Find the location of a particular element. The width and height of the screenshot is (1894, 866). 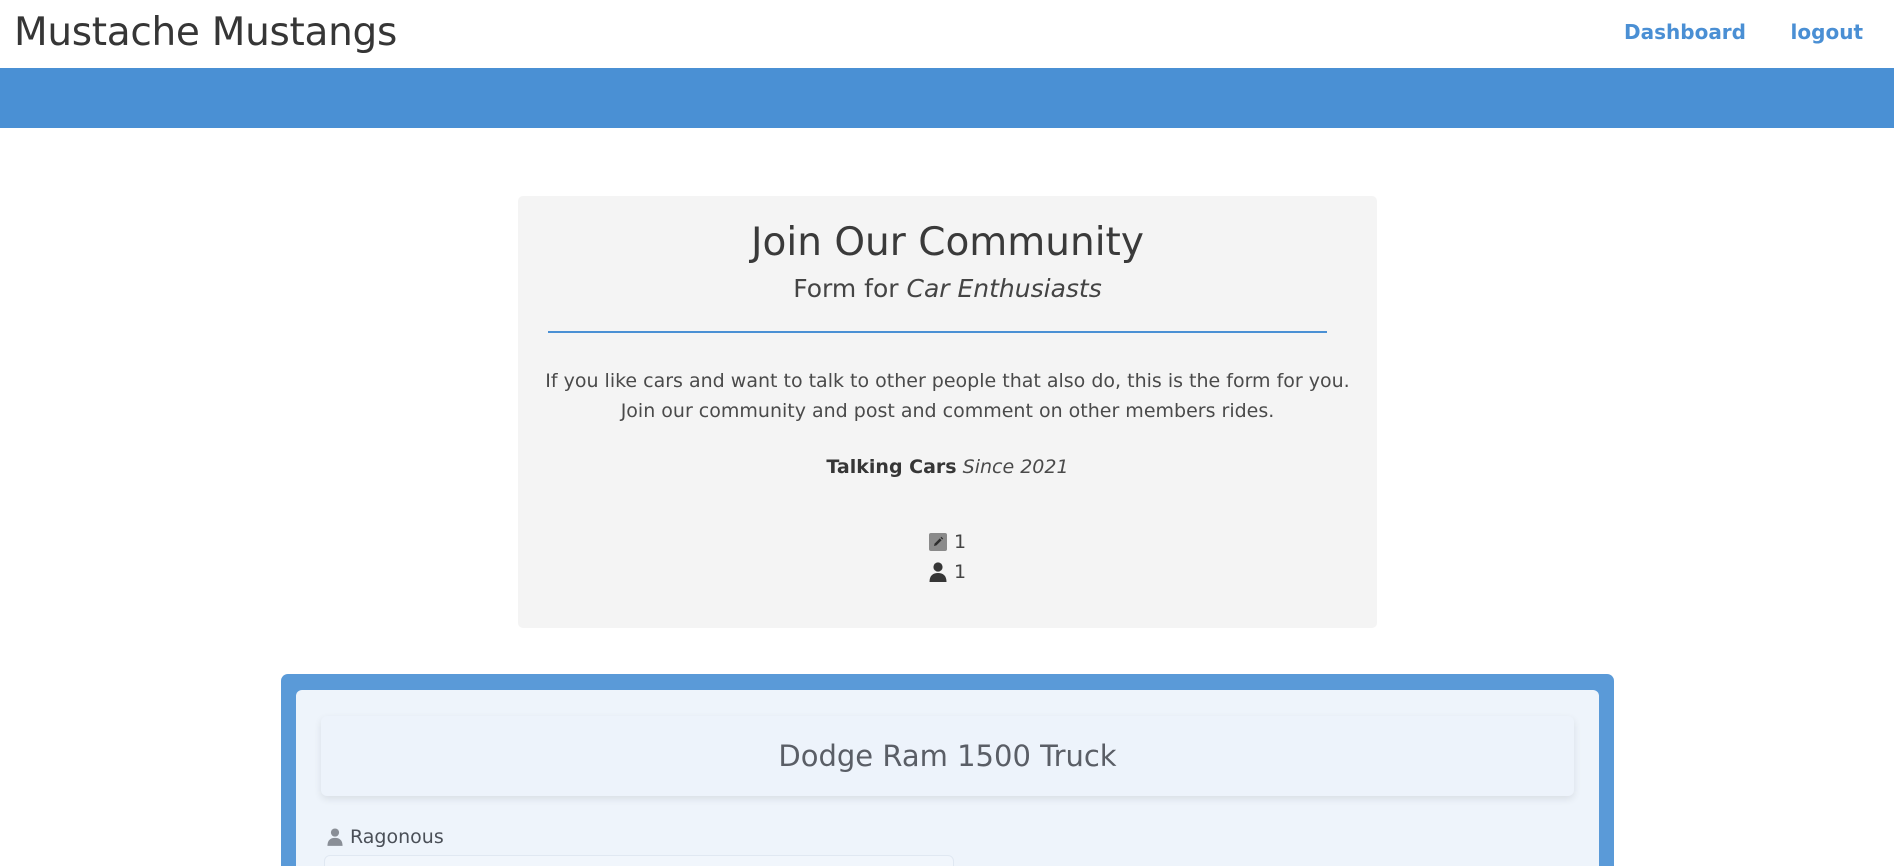

post-author-name: Ragonous is located at coordinates (397, 837).